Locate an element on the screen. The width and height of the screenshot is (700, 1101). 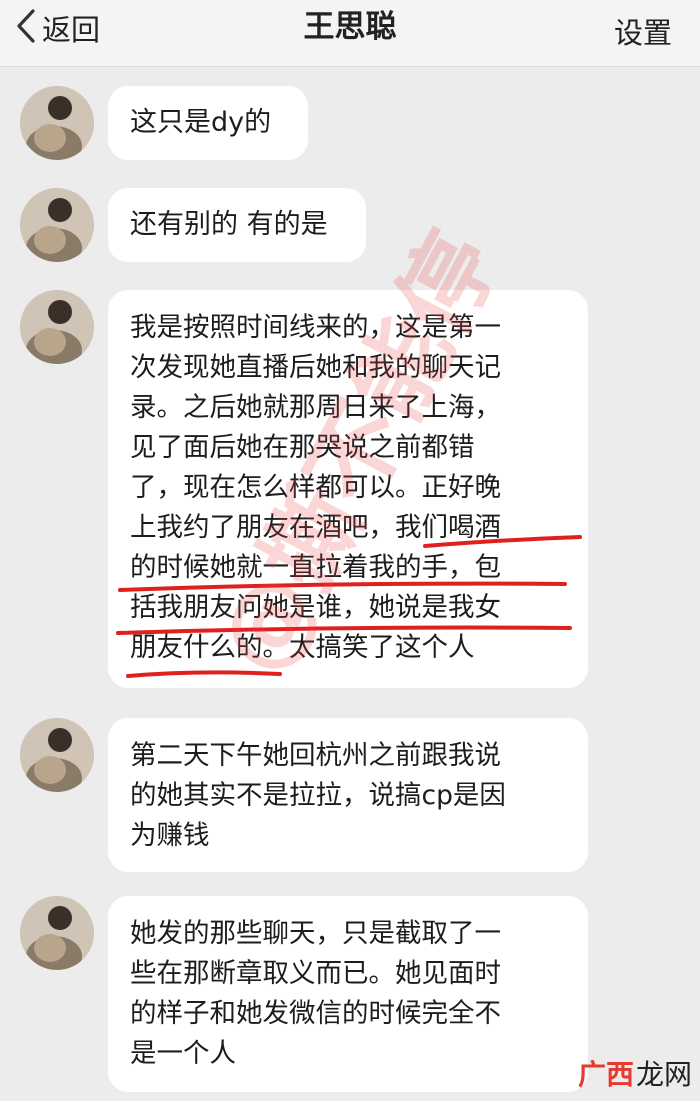
message-text: 第二天下午她回杭州之前跟我说 的她其实不是拉拉，说搞cp是因 为赚钱 is located at coordinates (318, 795).